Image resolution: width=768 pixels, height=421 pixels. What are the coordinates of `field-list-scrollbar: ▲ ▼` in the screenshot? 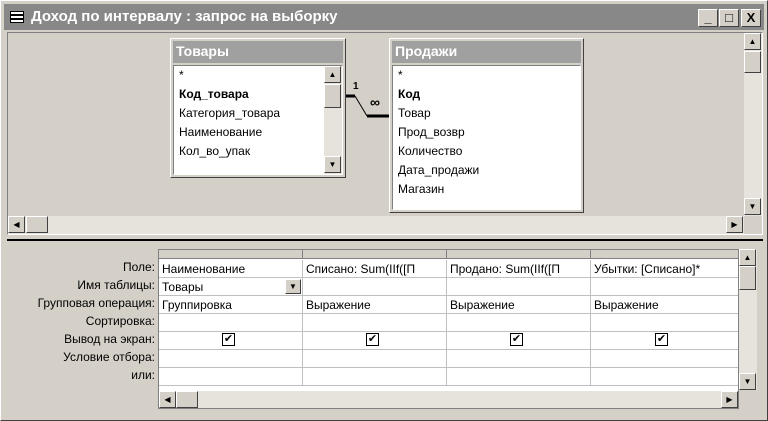 It's located at (333, 120).